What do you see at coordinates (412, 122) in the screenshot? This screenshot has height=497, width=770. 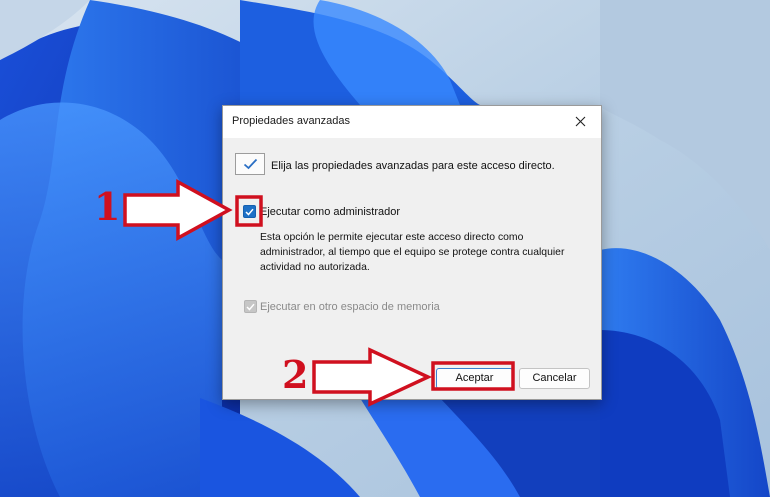 I see `dialog-titlebar: Propiedades avanzadas` at bounding box center [412, 122].